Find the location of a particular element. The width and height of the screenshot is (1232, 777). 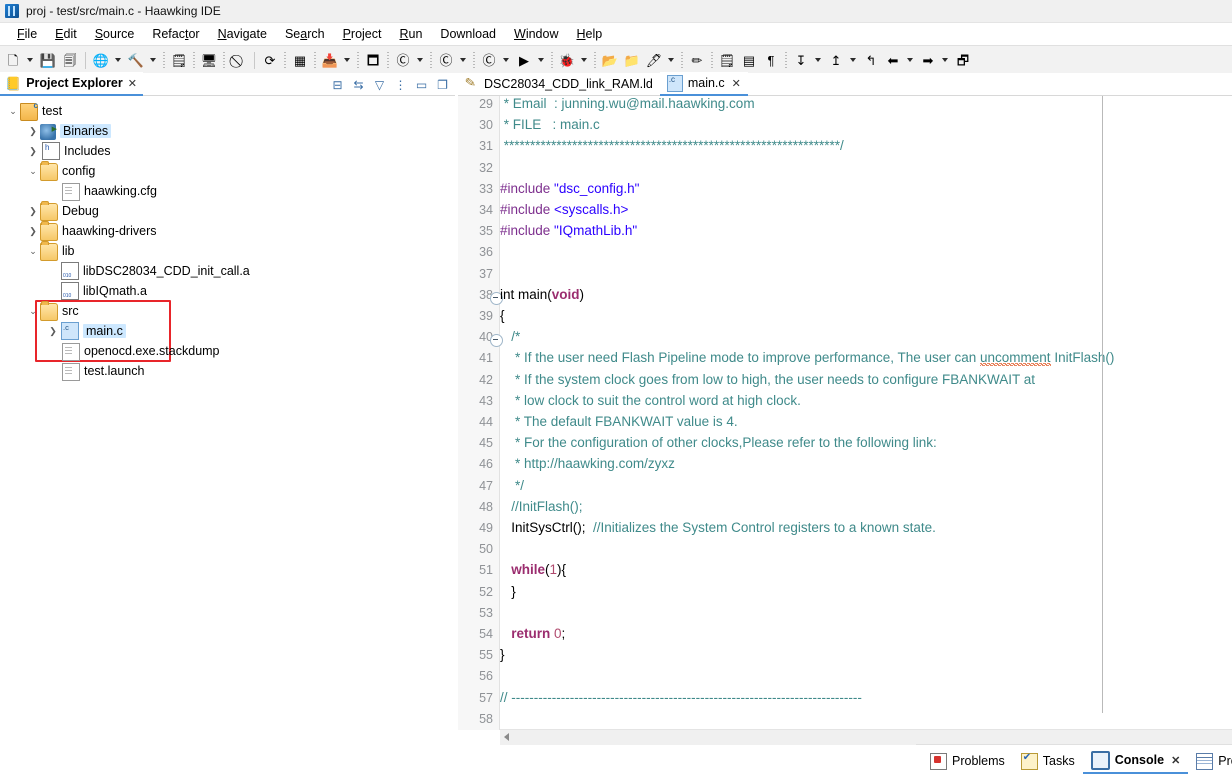

previous-annotation-button: ↥ is located at coordinates (836, 60).